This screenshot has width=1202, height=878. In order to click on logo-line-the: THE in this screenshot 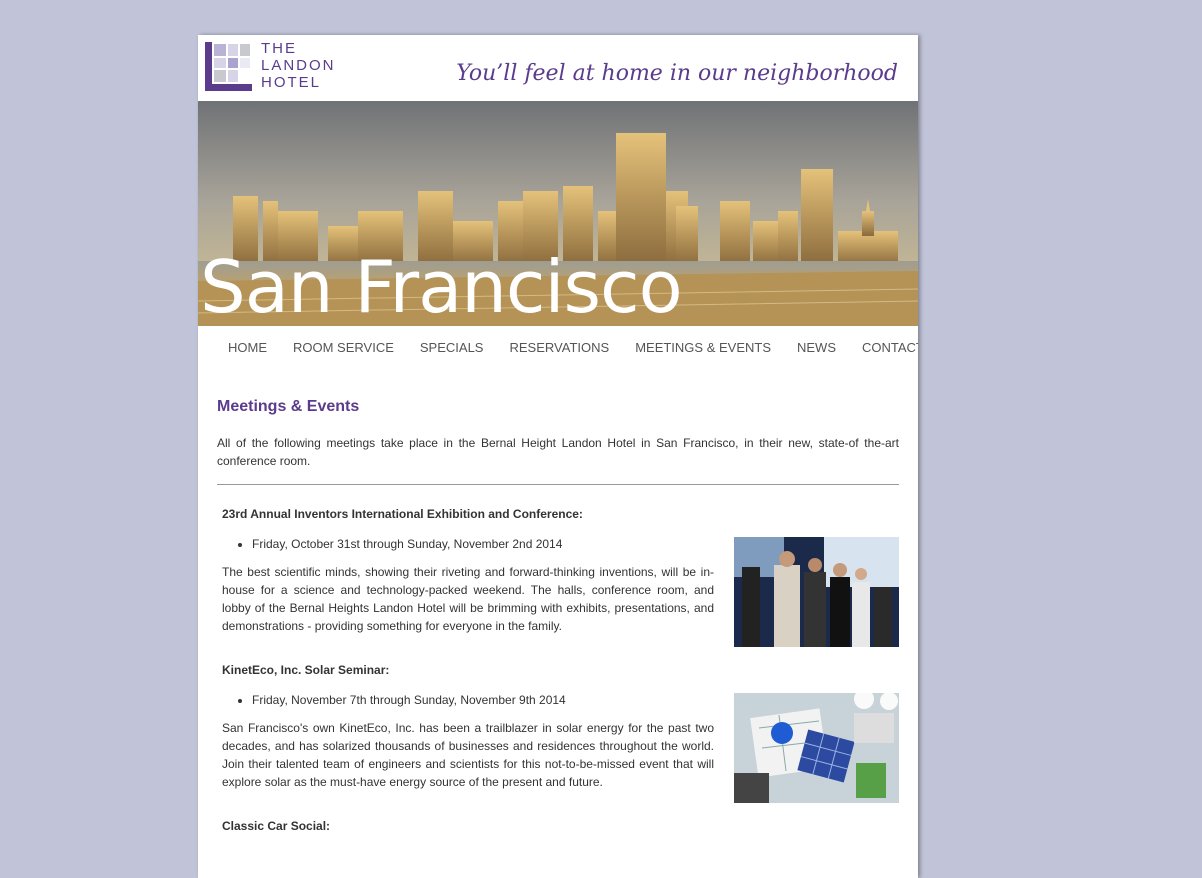, I will do `click(279, 48)`.